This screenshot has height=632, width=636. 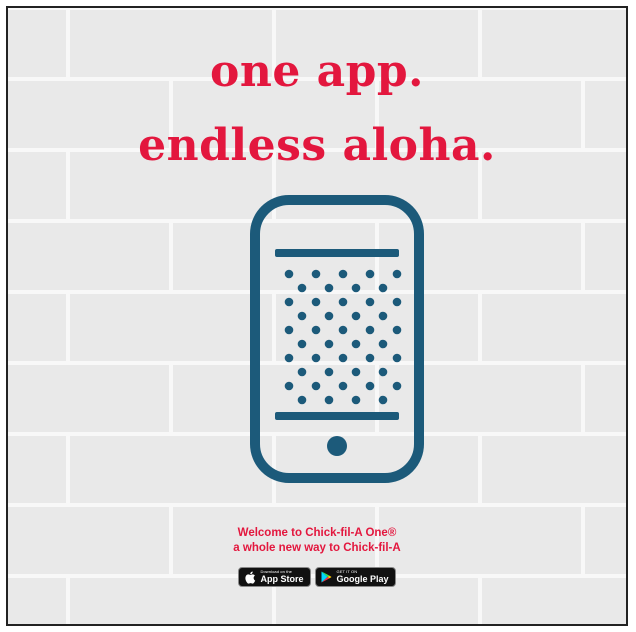 I want to click on tagline-text: a whole new way to Chick-fil-A, so click(x=317, y=548).